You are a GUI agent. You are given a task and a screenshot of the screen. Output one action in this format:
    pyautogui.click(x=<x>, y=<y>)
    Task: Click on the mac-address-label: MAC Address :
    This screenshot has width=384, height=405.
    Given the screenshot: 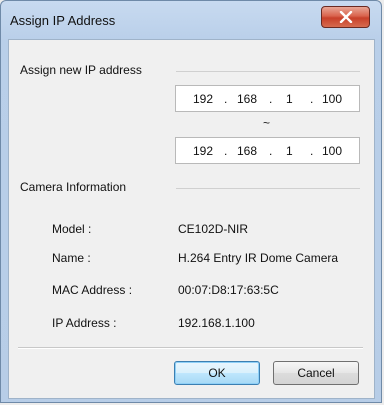 What is the action you would take?
    pyautogui.click(x=92, y=290)
    